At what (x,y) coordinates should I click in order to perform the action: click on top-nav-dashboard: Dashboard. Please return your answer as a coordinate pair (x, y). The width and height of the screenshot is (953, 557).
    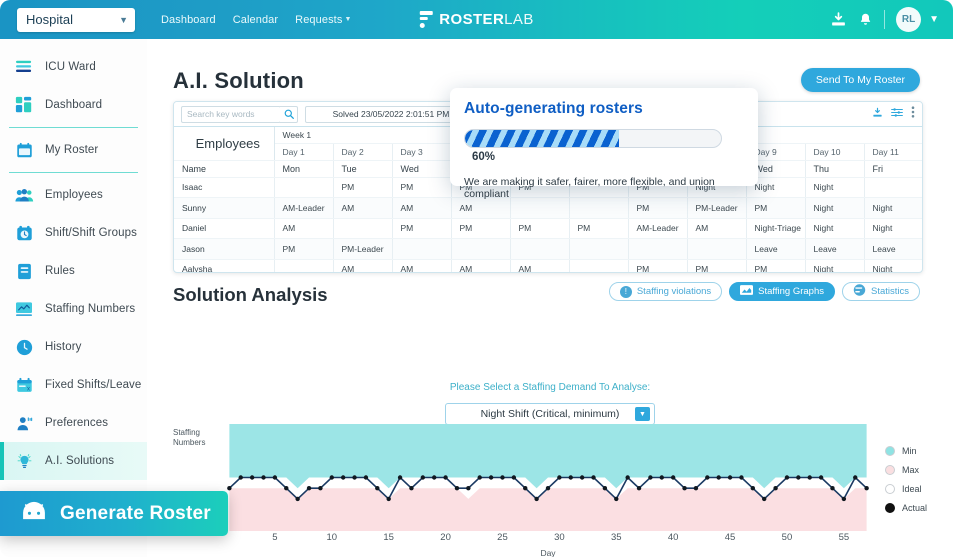
    Looking at the image, I should click on (188, 20).